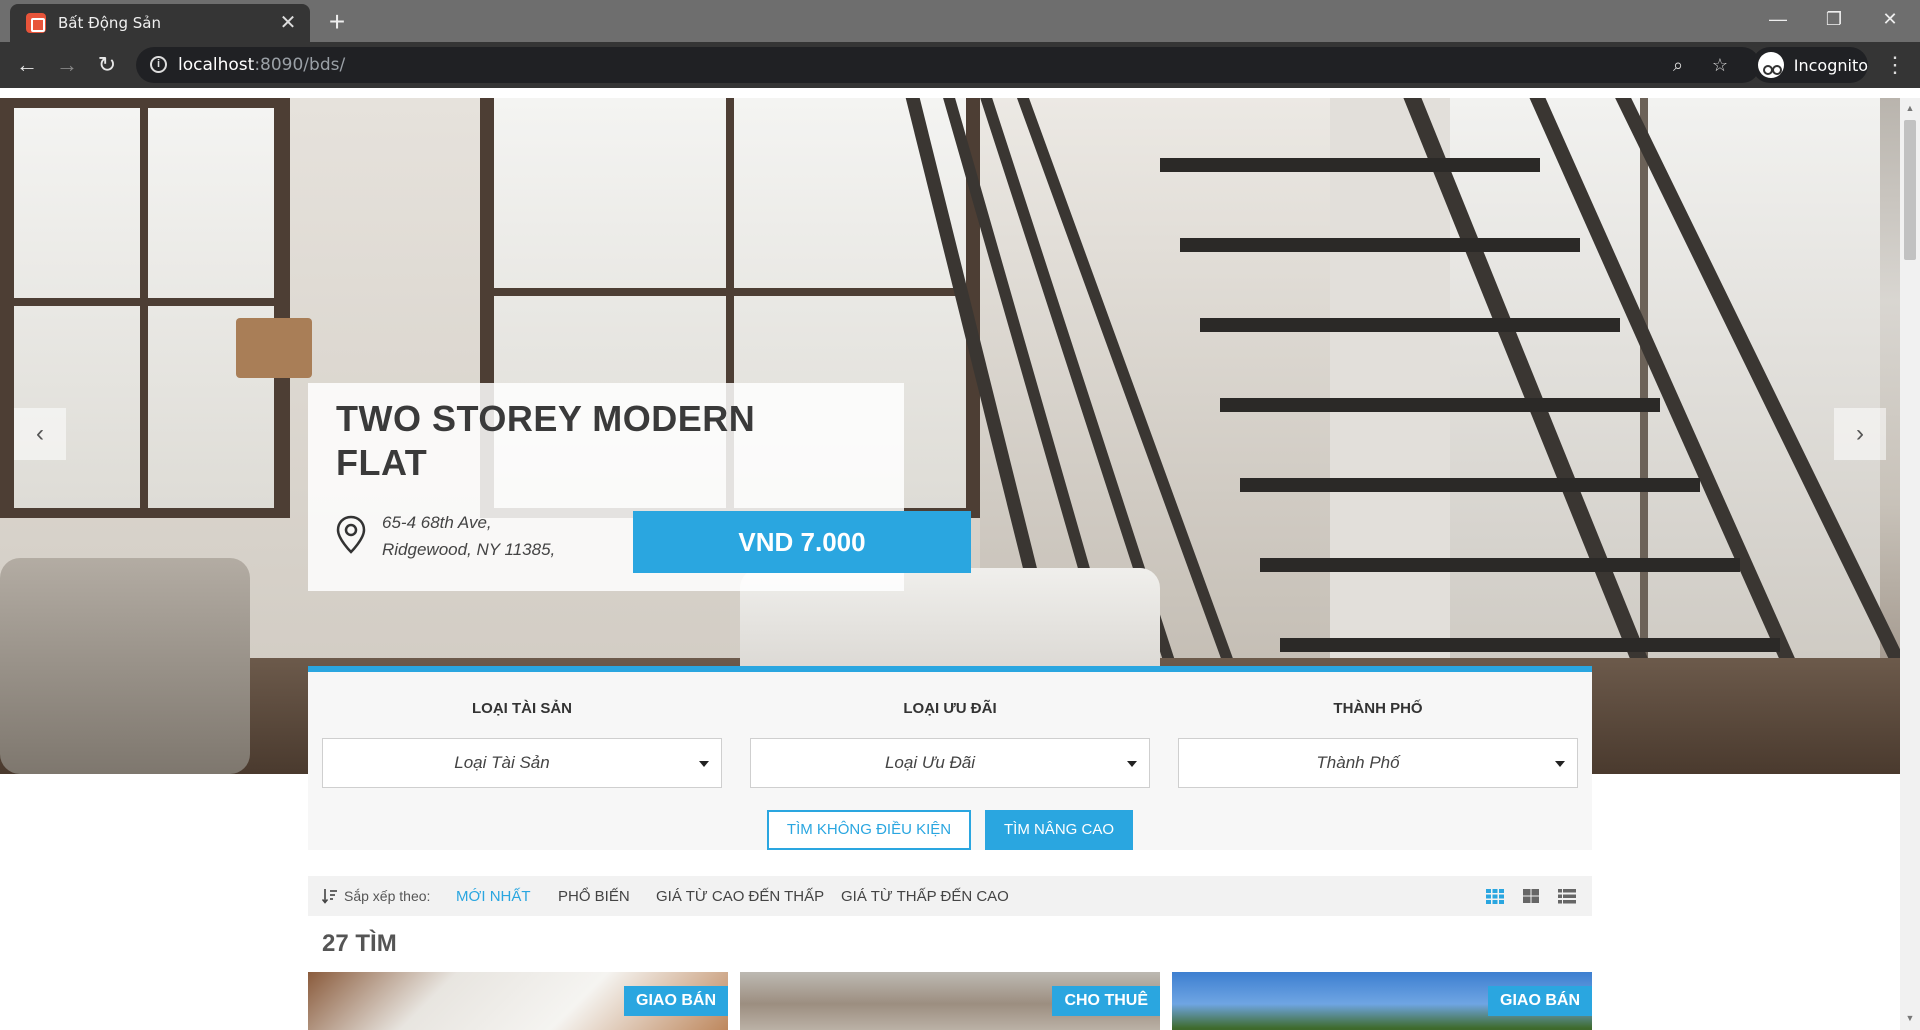  I want to click on incognito-profile-button: Incognito, so click(1810, 65).